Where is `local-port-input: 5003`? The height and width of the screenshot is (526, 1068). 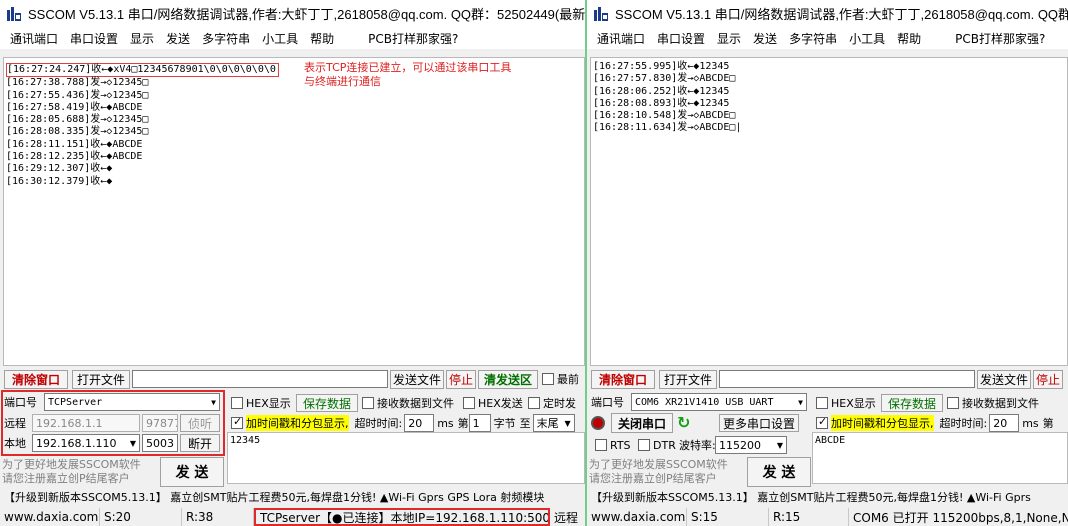
local-port-input: 5003 is located at coordinates (160, 443).